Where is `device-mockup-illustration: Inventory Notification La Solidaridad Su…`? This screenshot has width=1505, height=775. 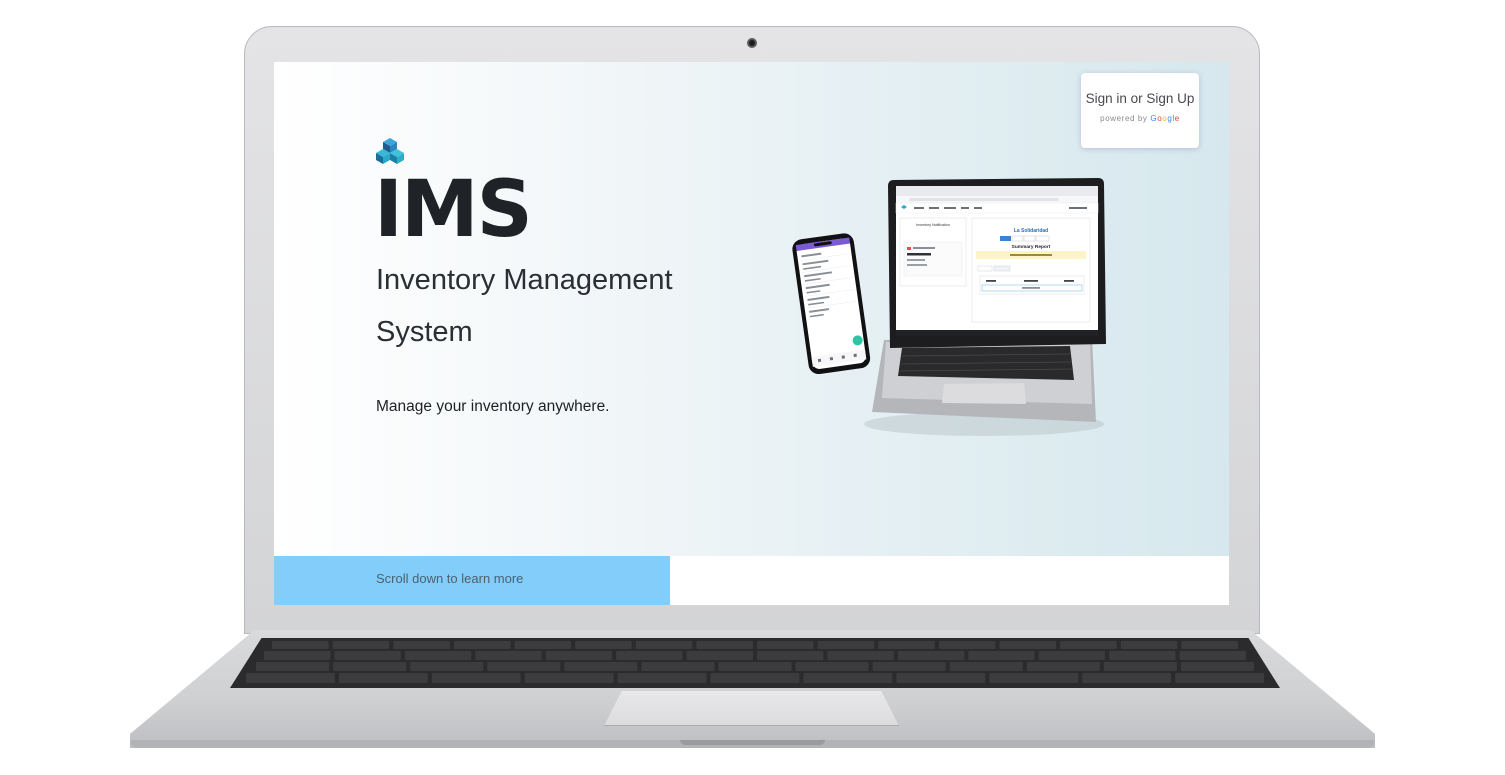
device-mockup-illustration: Inventory Notification La Solidaridad Su… is located at coordinates (949, 307).